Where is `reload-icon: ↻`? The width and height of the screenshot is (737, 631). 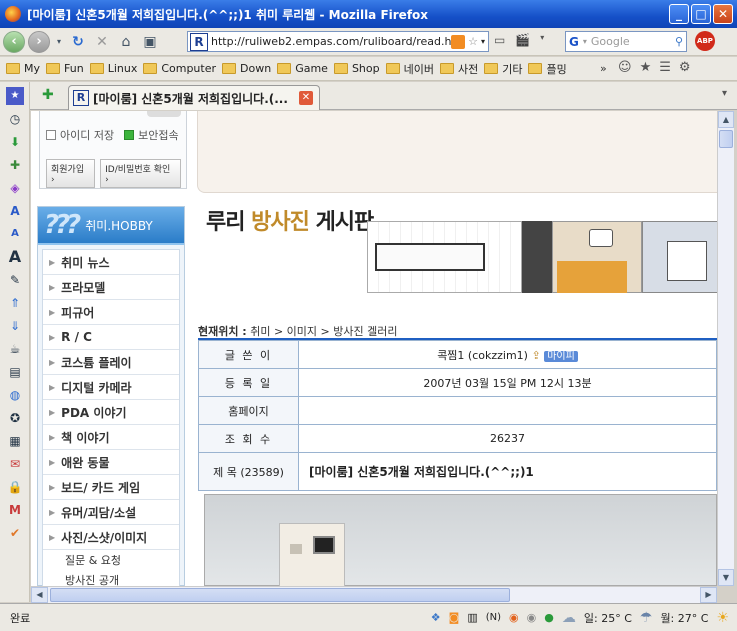
reload-icon: ↻ is located at coordinates (78, 42).